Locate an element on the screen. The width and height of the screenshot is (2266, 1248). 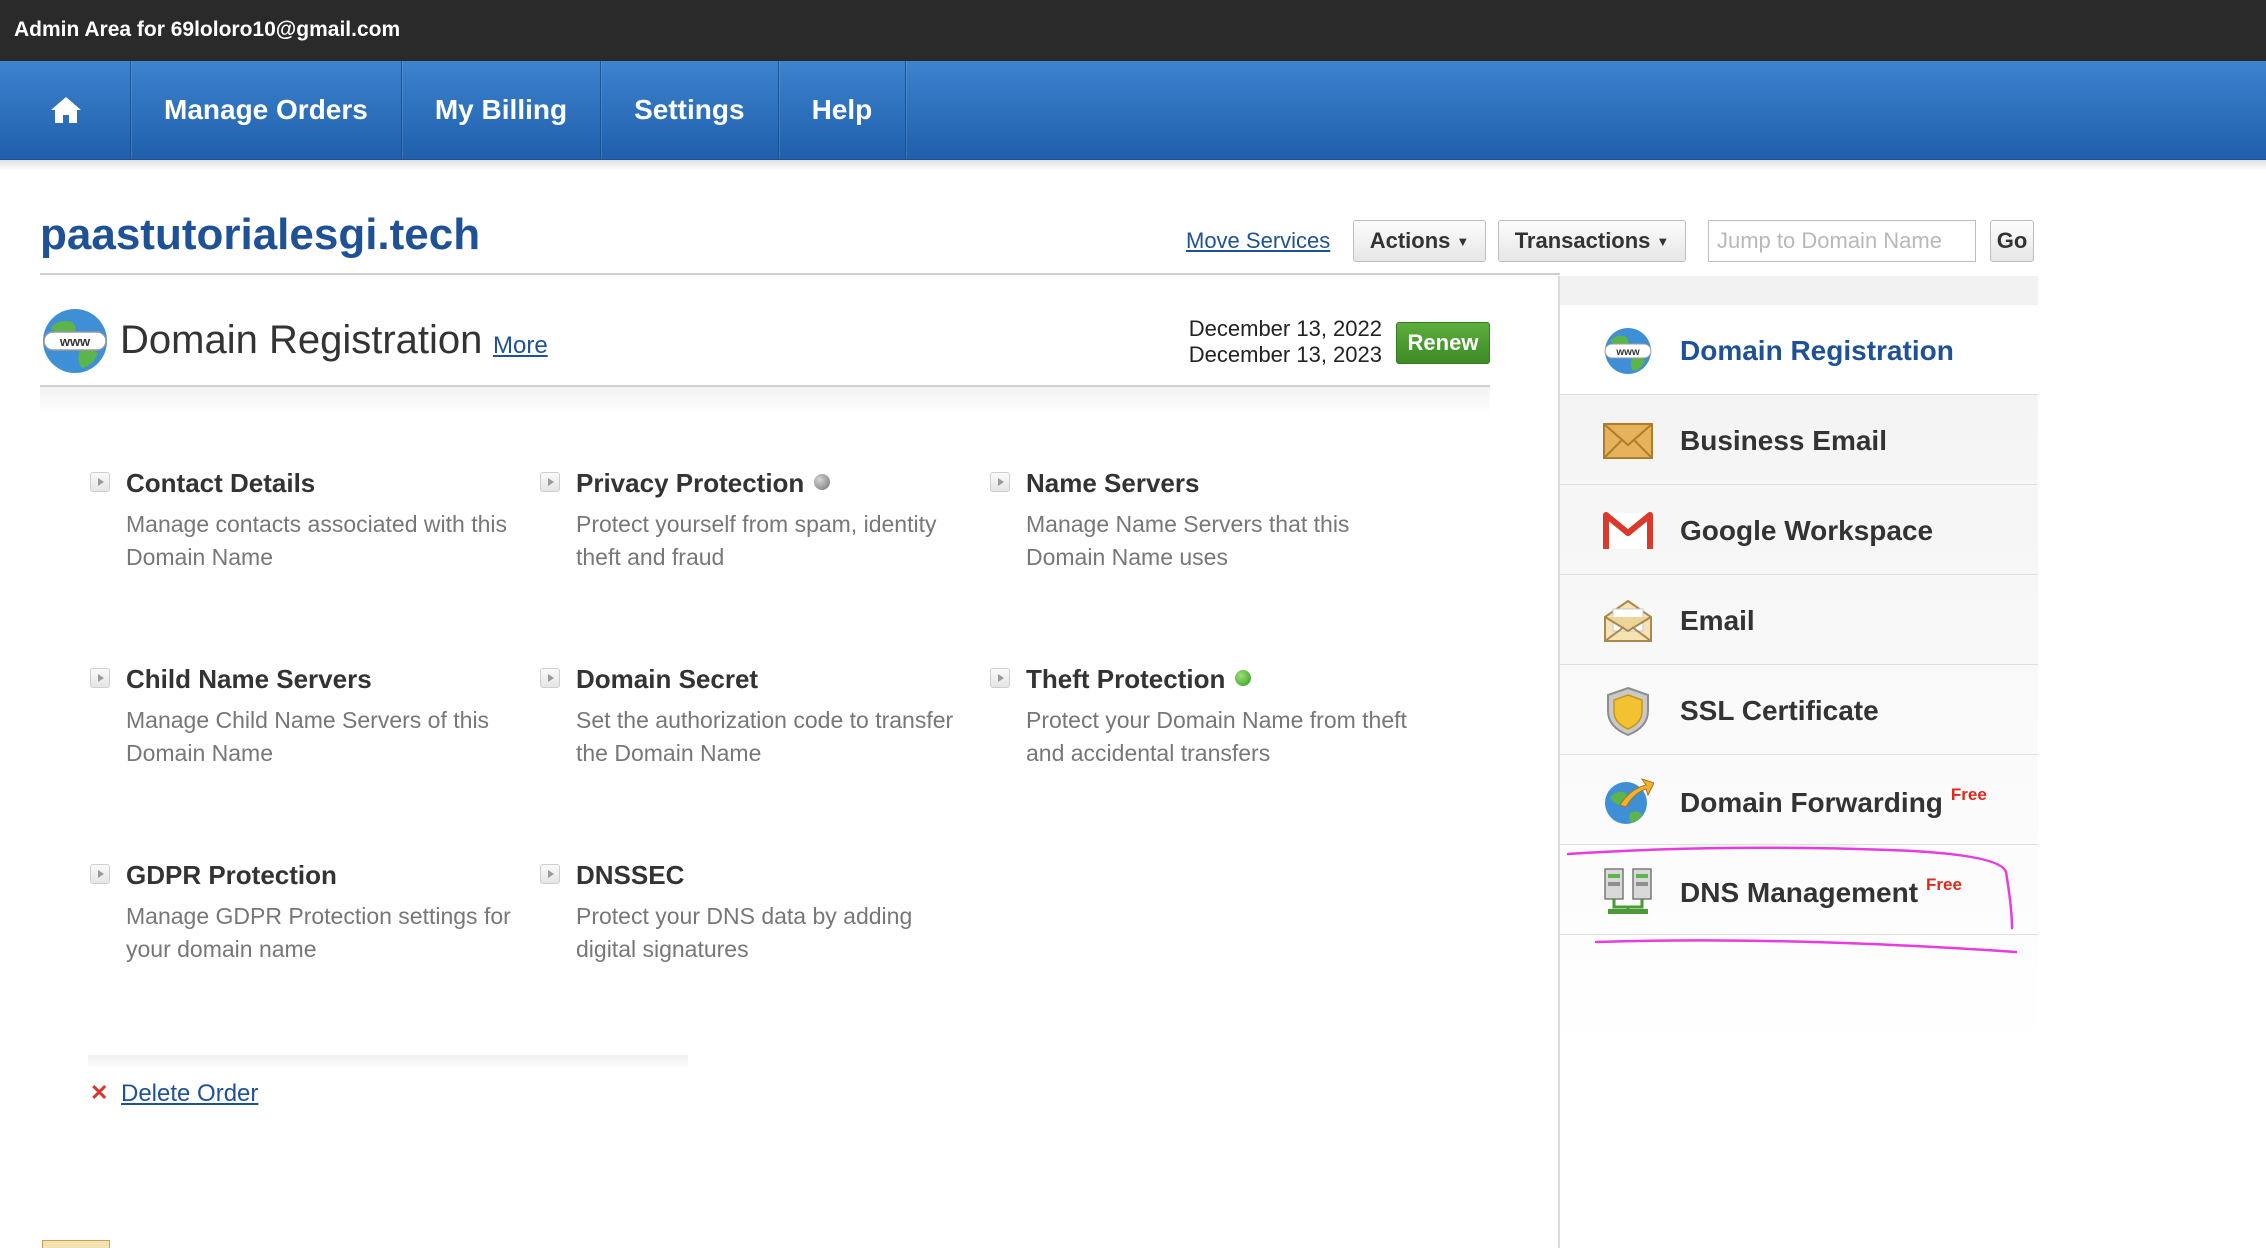
feature-title-row: Privacy Protection is located at coordinates (703, 483).